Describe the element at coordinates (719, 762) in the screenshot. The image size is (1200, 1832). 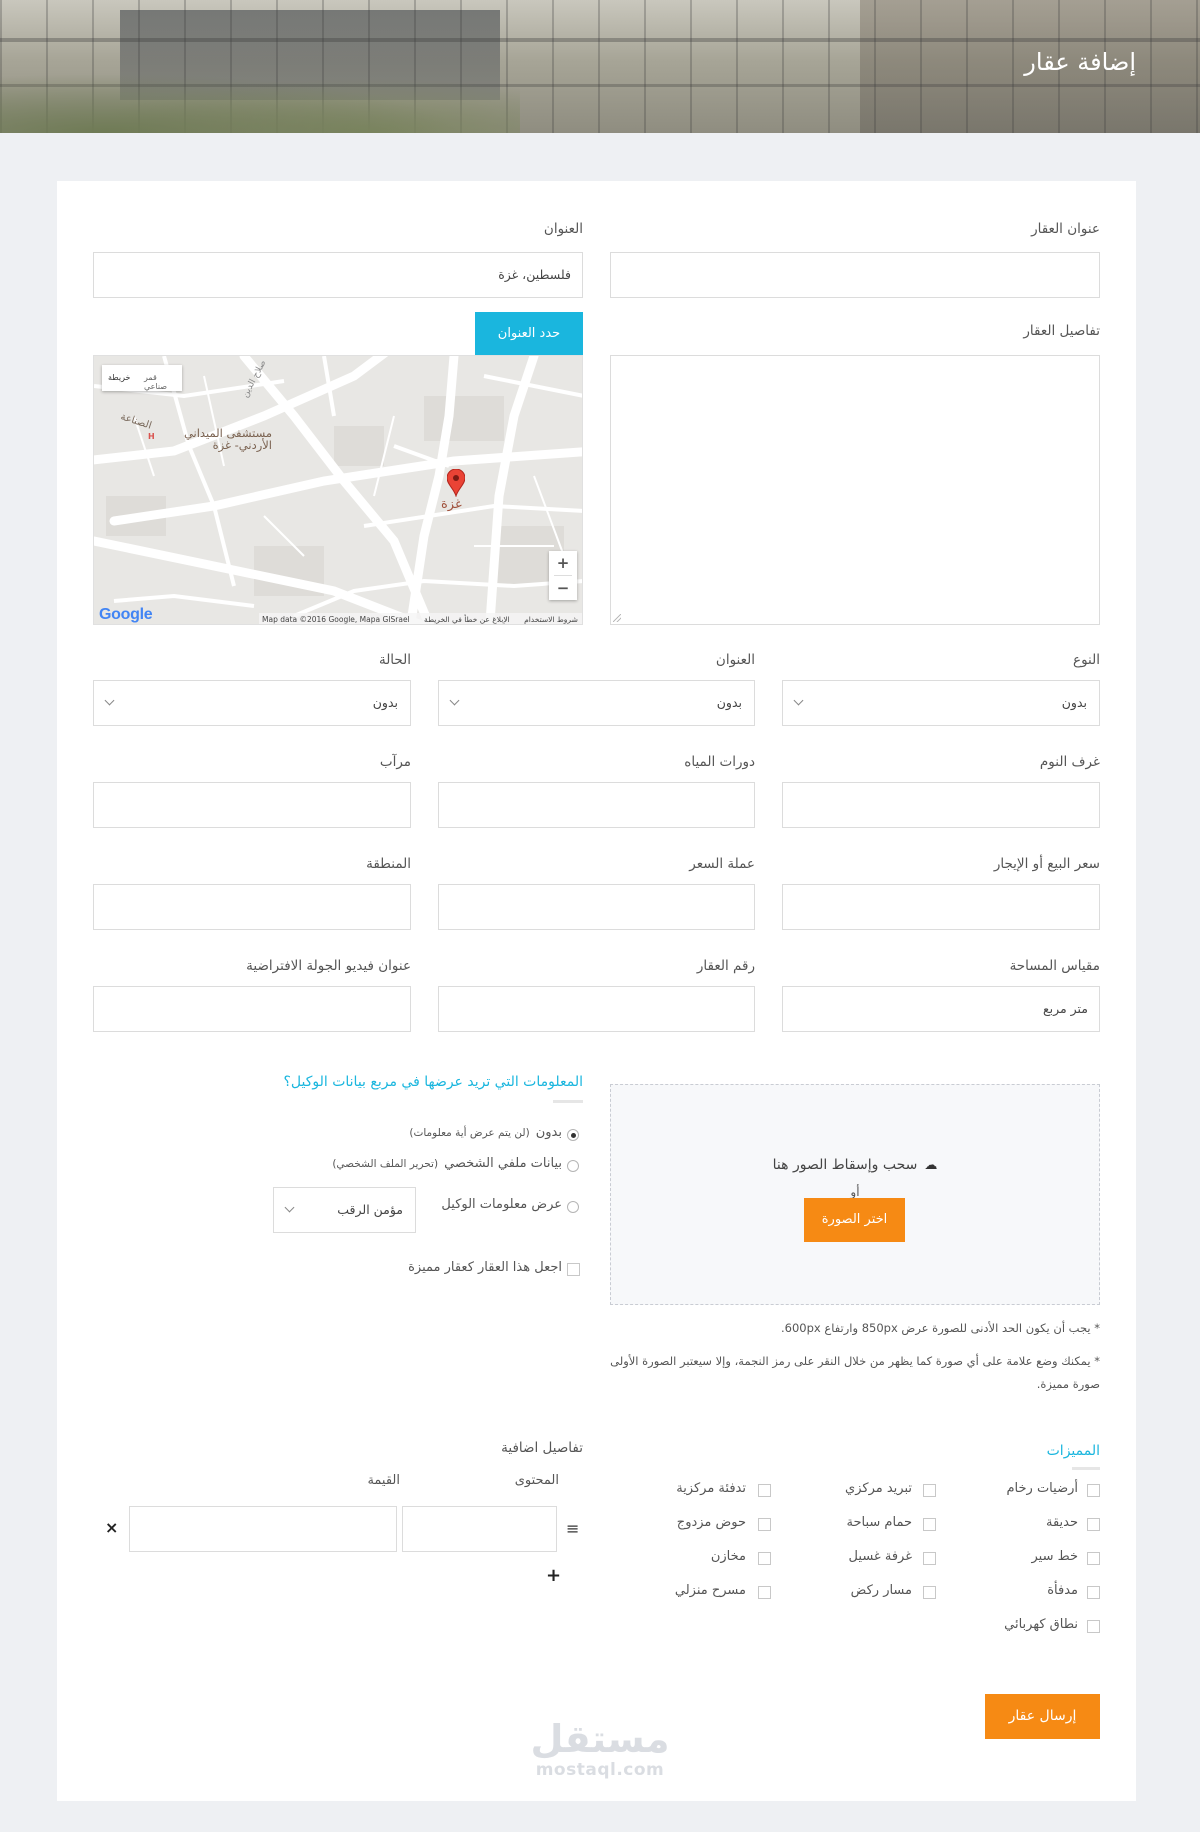
I see `bathrooms-label: دورات المياه` at that location.